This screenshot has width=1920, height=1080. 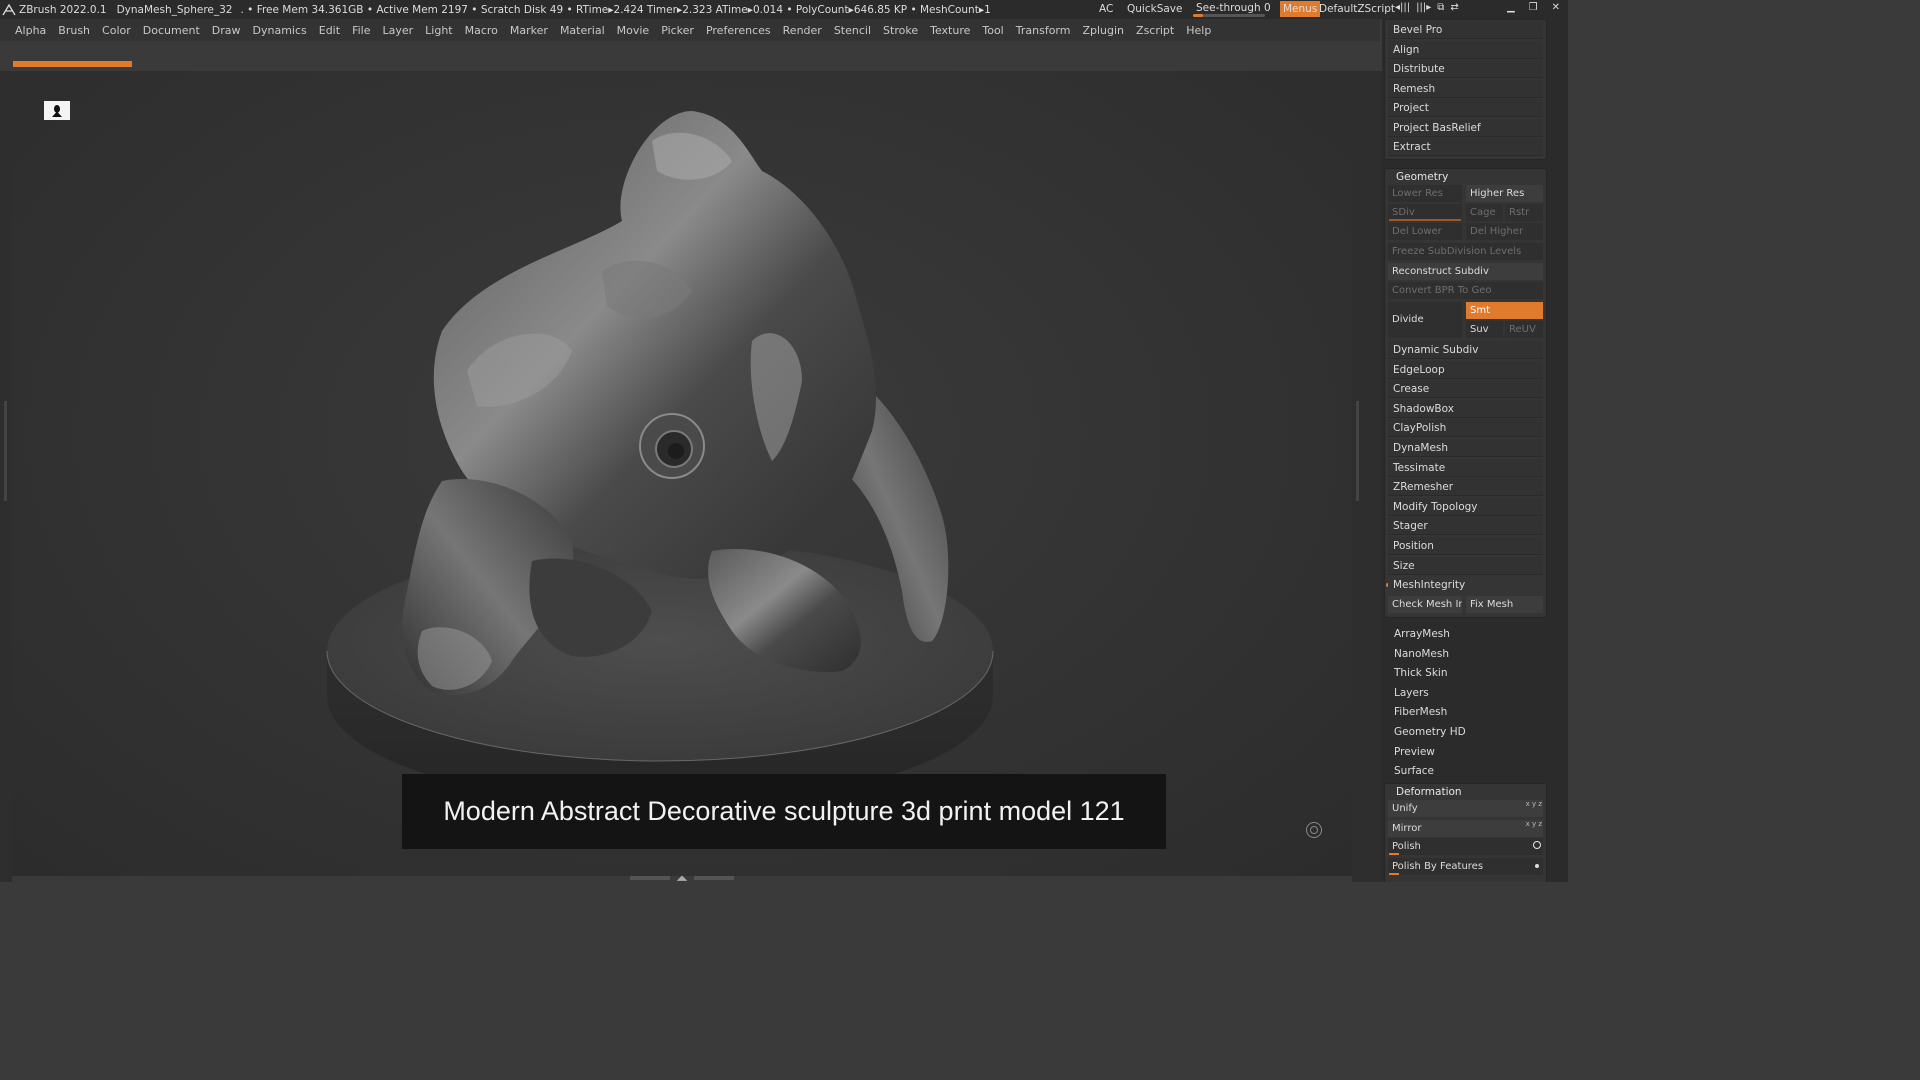 What do you see at coordinates (1198, 30) in the screenshot?
I see `menu-help: Help` at bounding box center [1198, 30].